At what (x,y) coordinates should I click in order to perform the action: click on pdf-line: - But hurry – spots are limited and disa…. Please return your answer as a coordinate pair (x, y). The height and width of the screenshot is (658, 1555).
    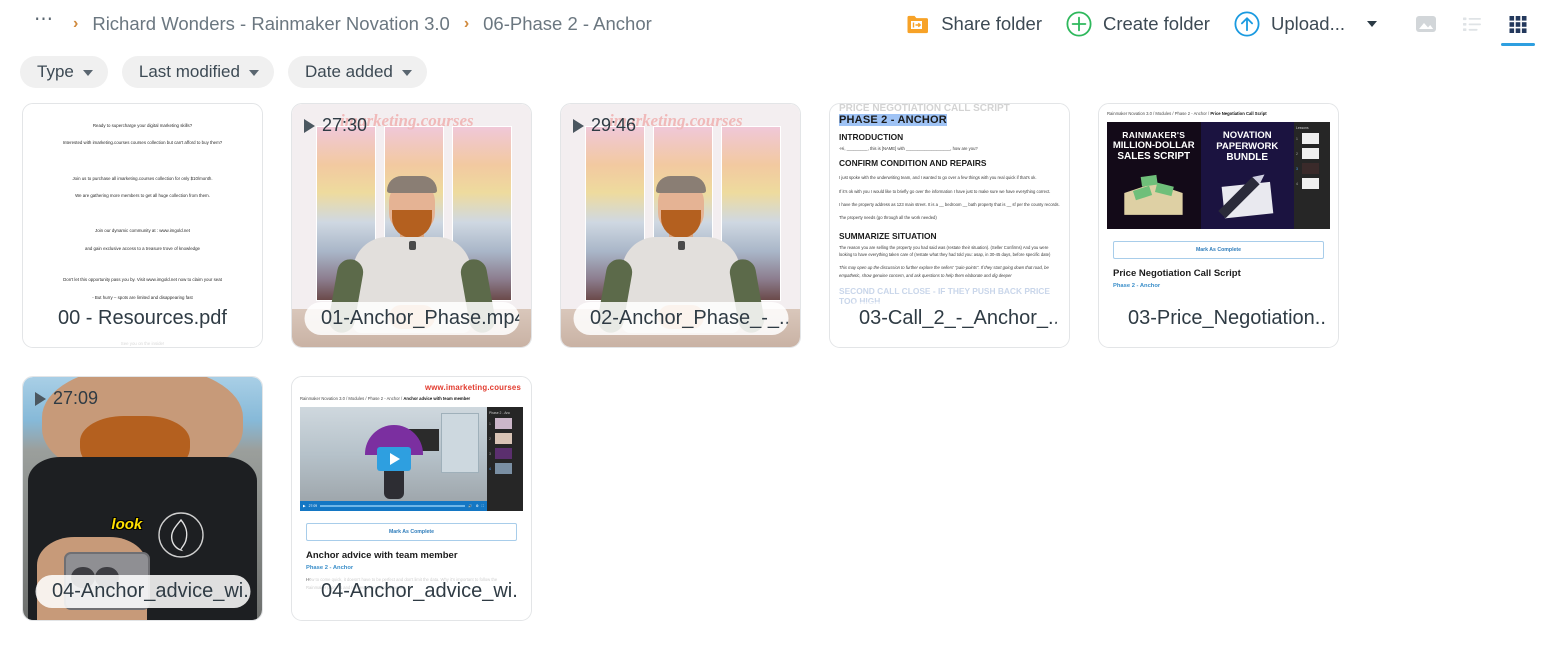
    Looking at the image, I should click on (142, 297).